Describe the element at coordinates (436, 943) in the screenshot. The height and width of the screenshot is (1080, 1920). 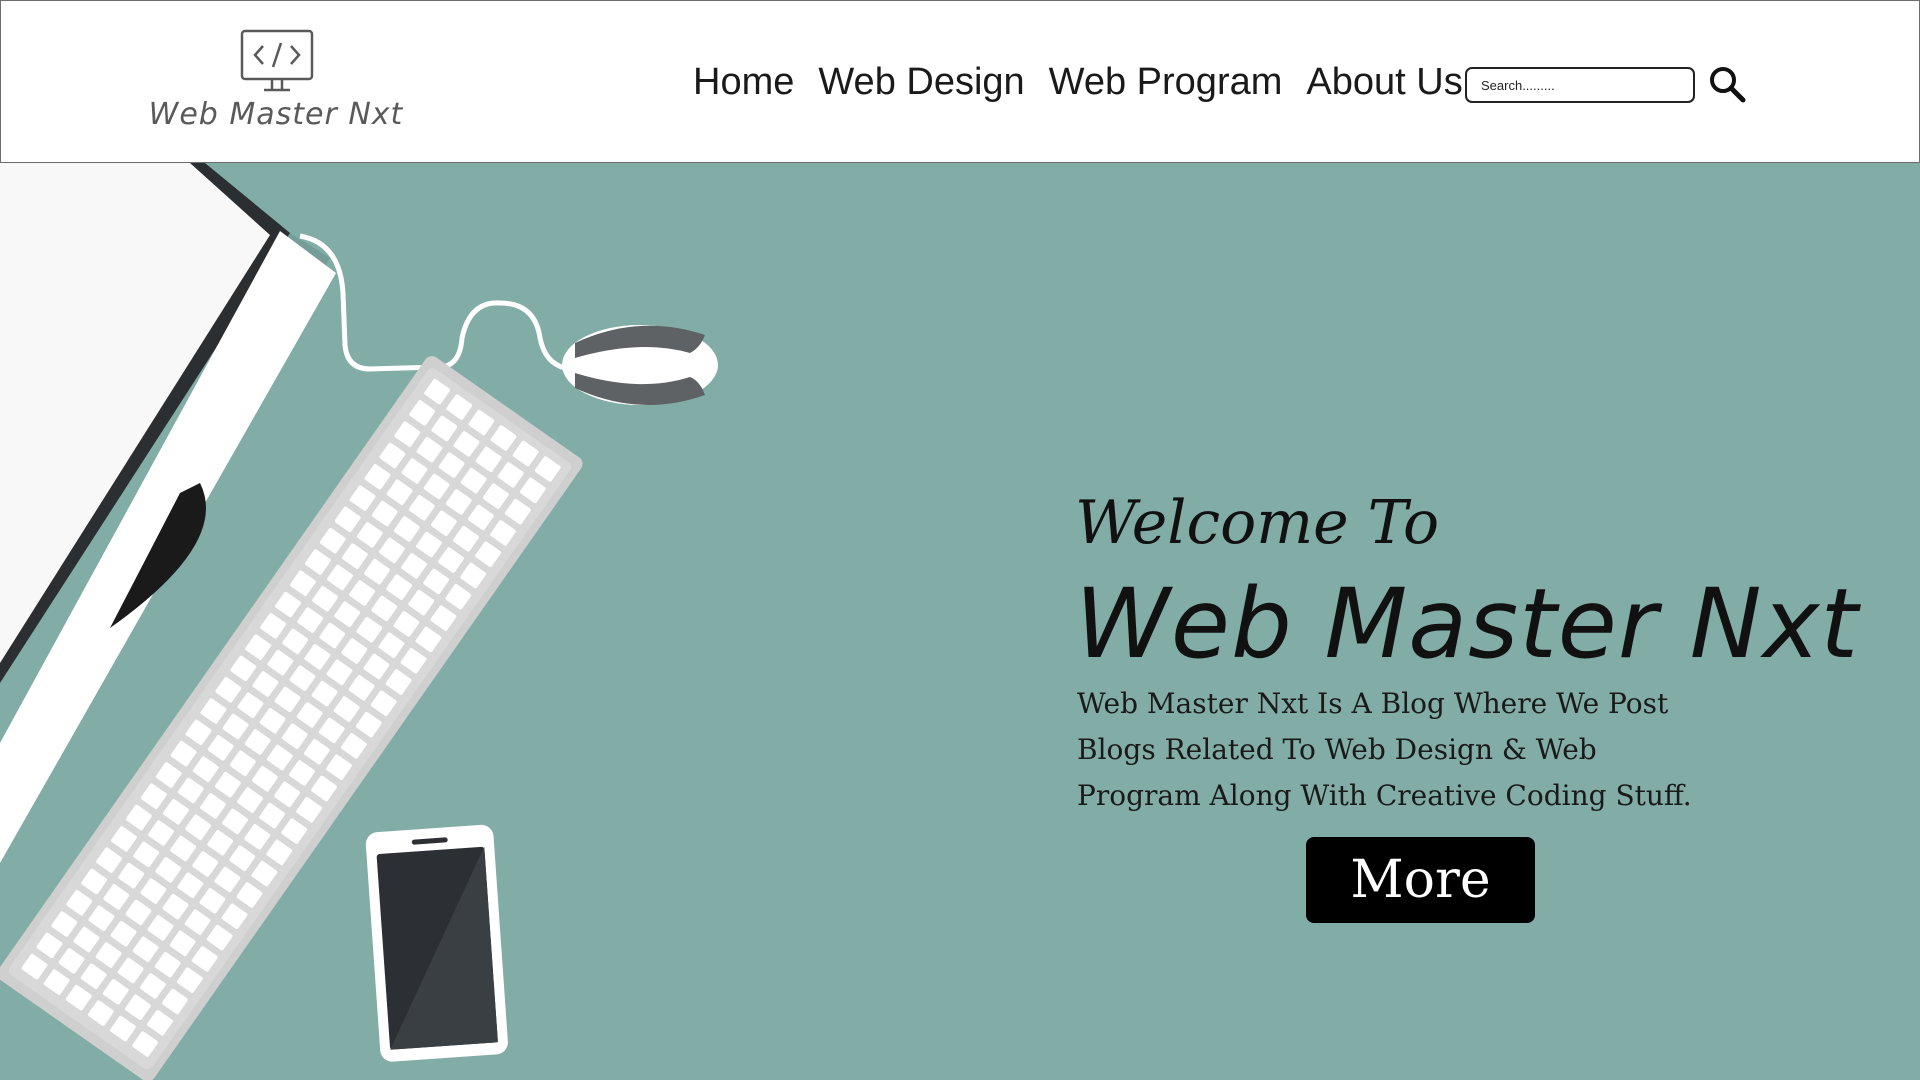
I see `phone-illustration` at that location.